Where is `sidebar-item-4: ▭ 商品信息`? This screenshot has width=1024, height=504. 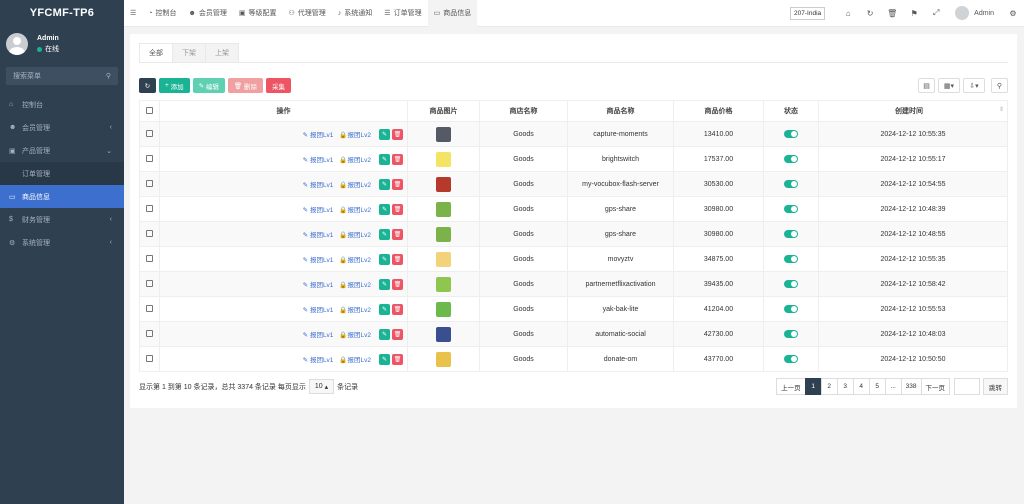 sidebar-item-4: ▭ 商品信息 is located at coordinates (62, 196).